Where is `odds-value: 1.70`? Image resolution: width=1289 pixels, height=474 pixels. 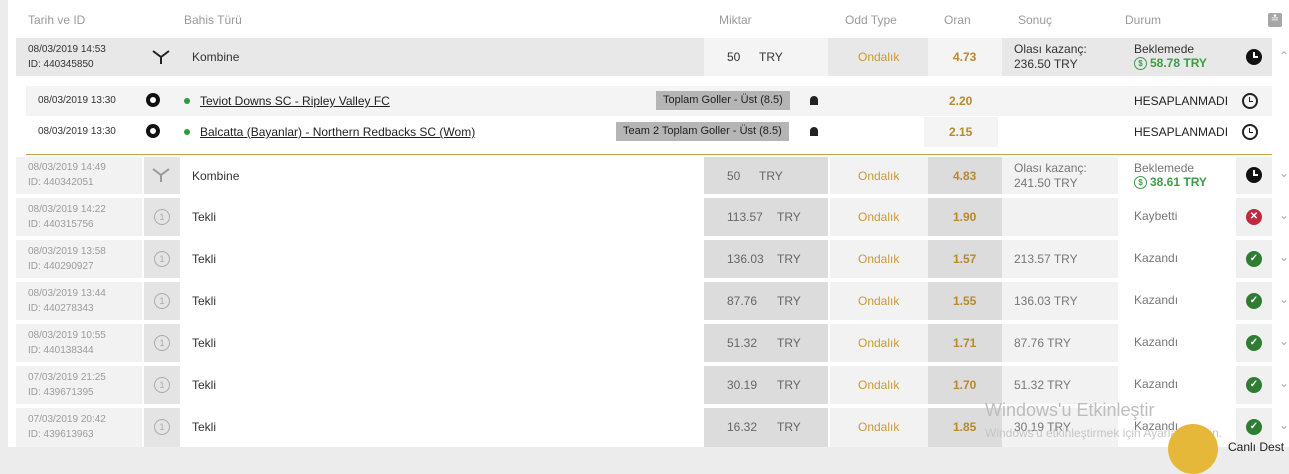
odds-value: 1.70 is located at coordinates (965, 385).